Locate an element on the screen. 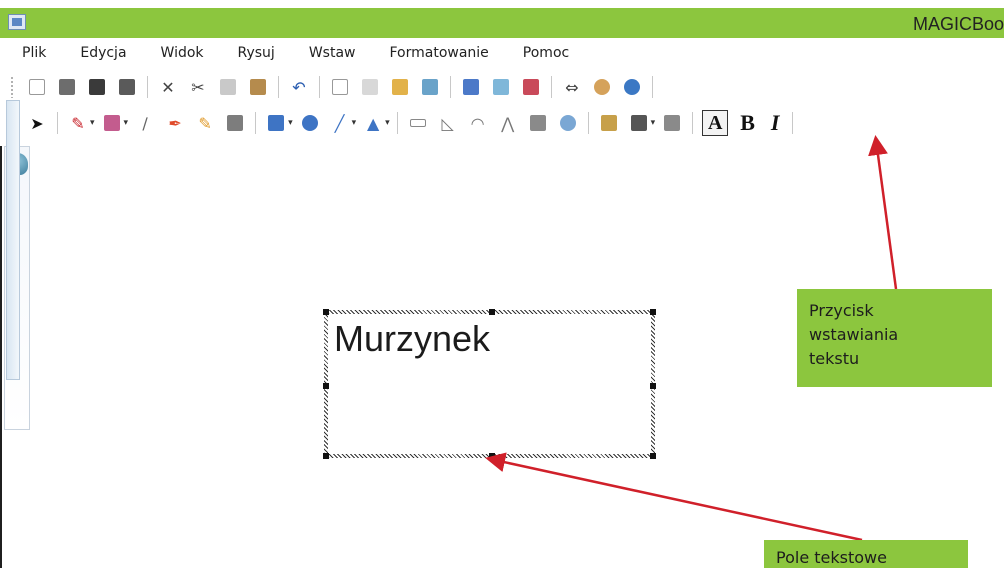 This screenshot has height=568, width=1004. eraser-tool-icon is located at coordinates (112, 123).